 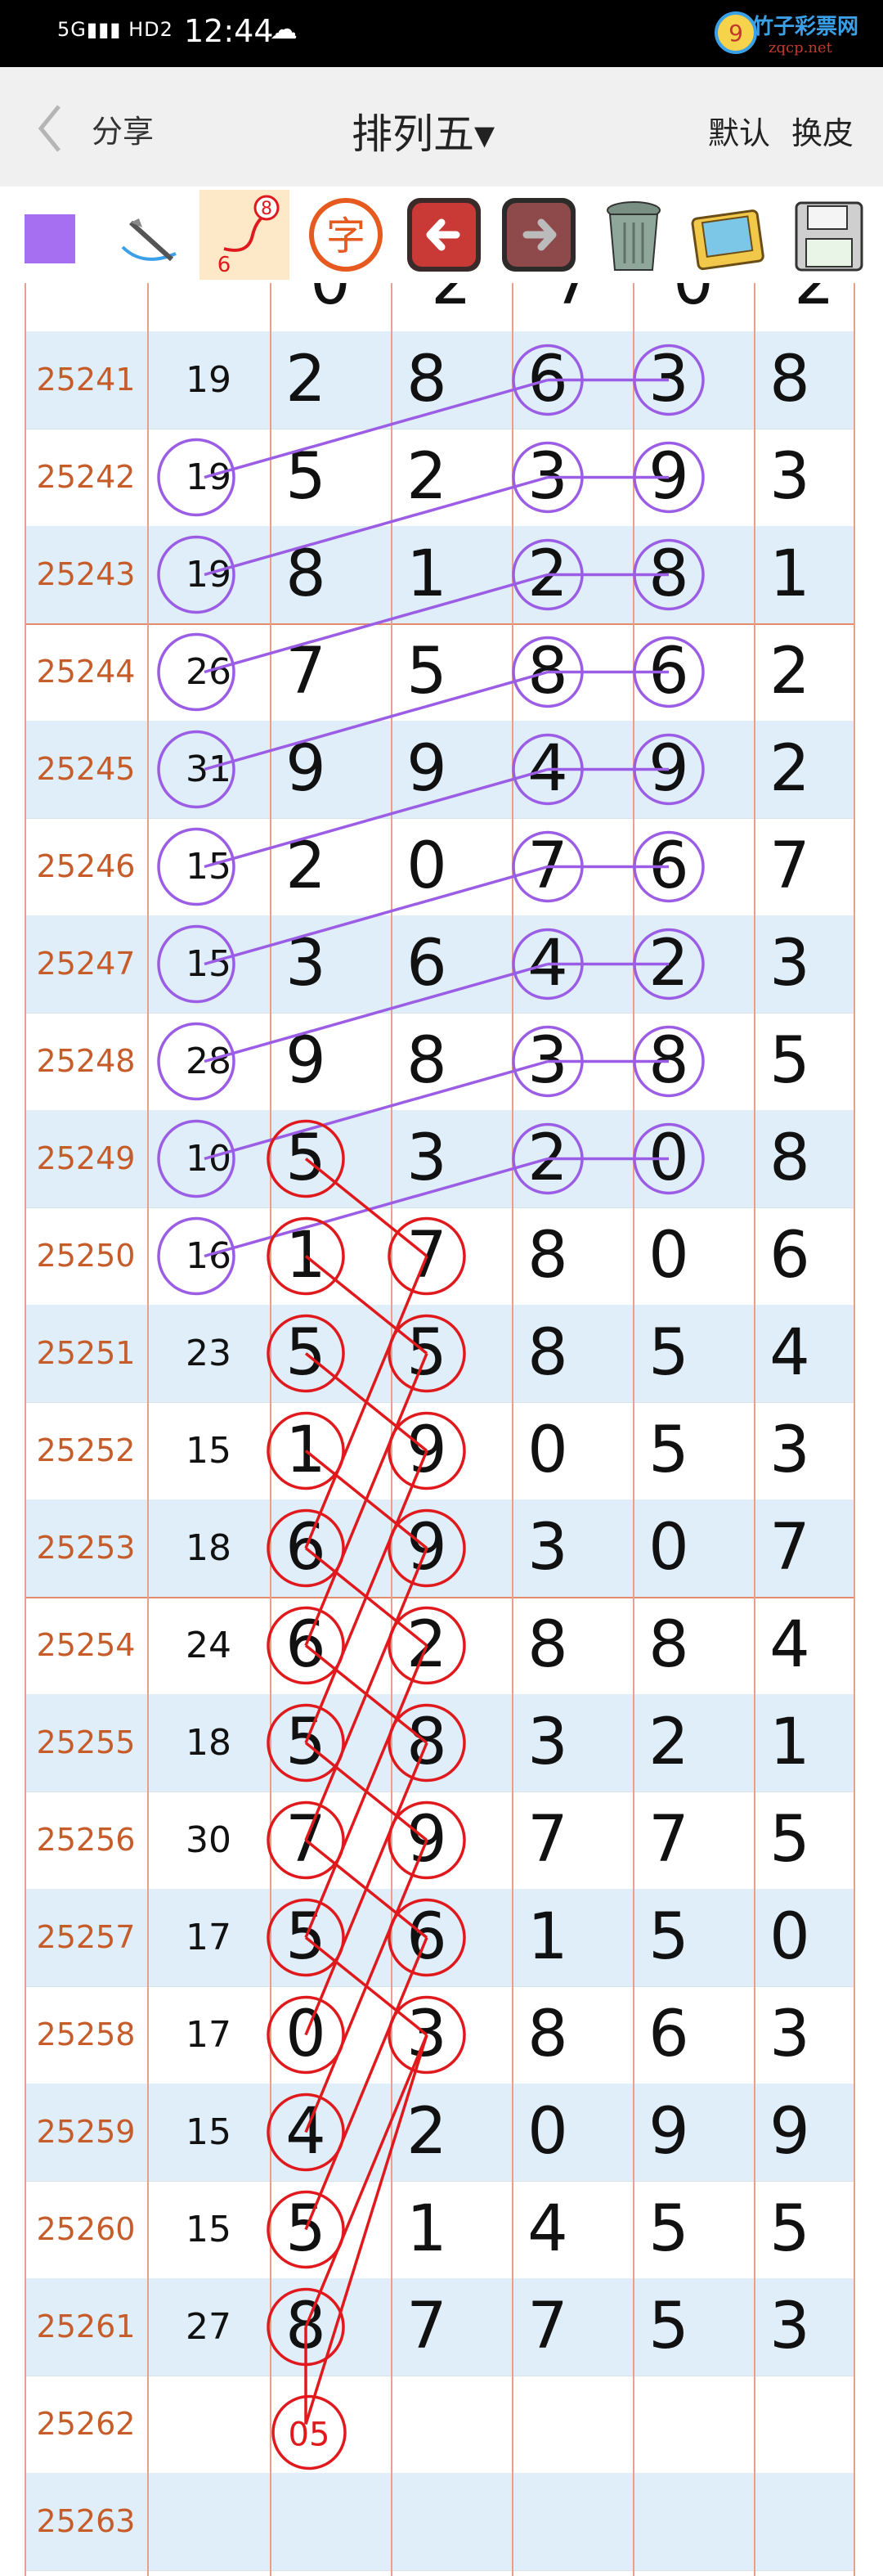 I want to click on status-bar: 5G▮▮▮ HD2 12:44 ☁ 9 竹子彩票网 zqcp.net, so click(x=441, y=34).